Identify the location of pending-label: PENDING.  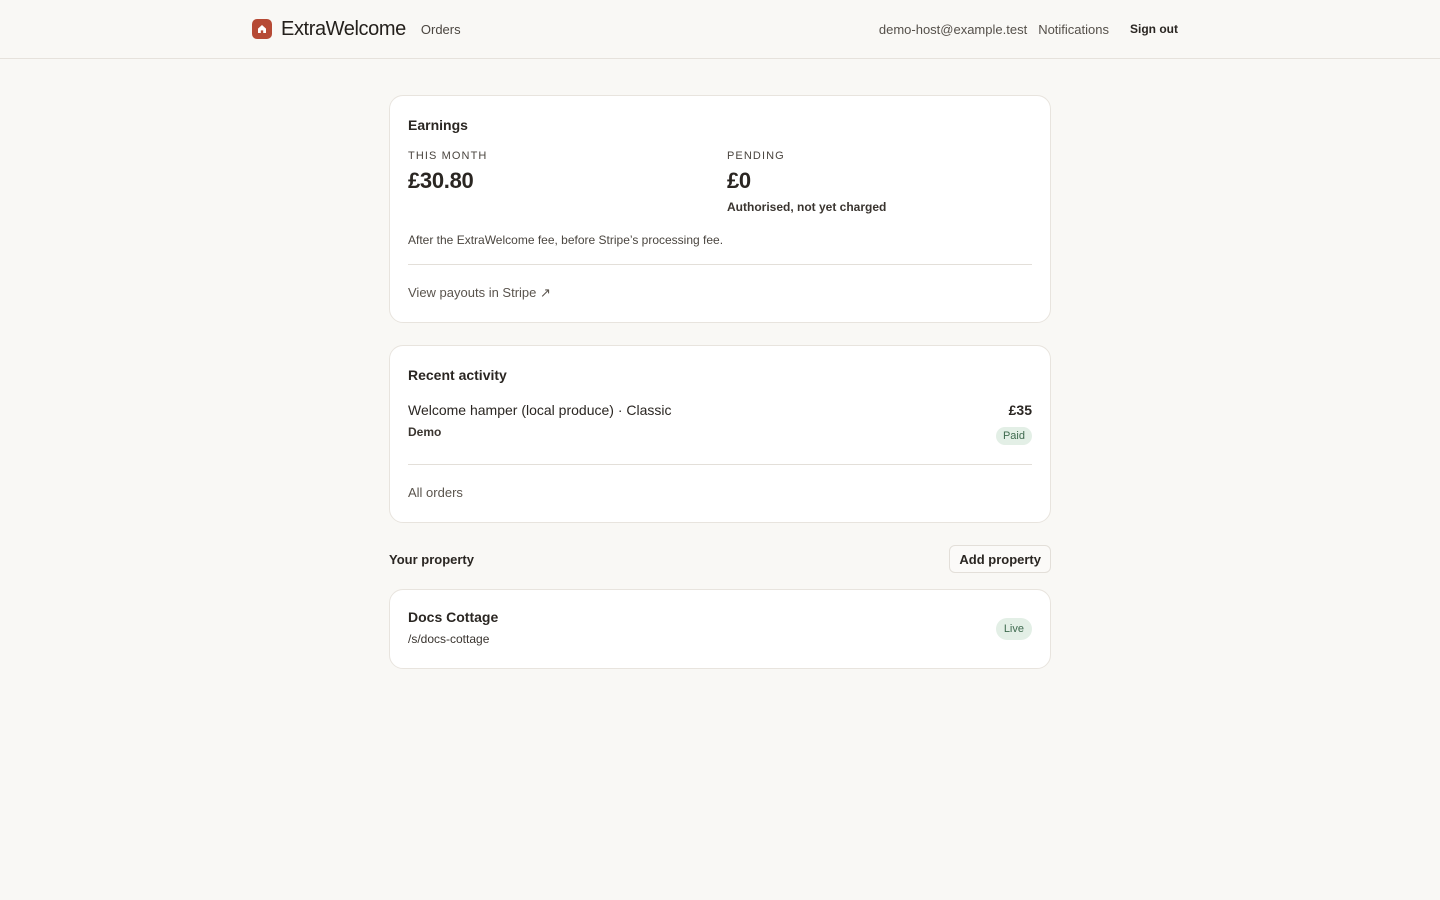
(756, 156).